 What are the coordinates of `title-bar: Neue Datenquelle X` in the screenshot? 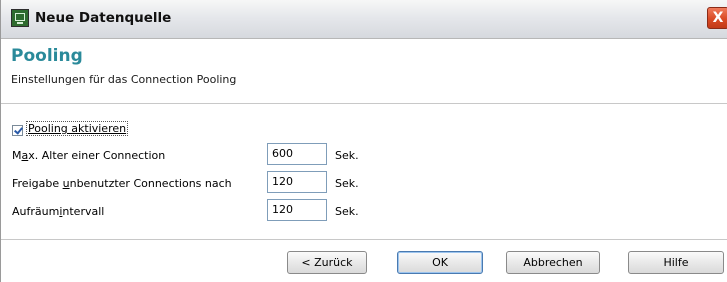 It's located at (364, 19).